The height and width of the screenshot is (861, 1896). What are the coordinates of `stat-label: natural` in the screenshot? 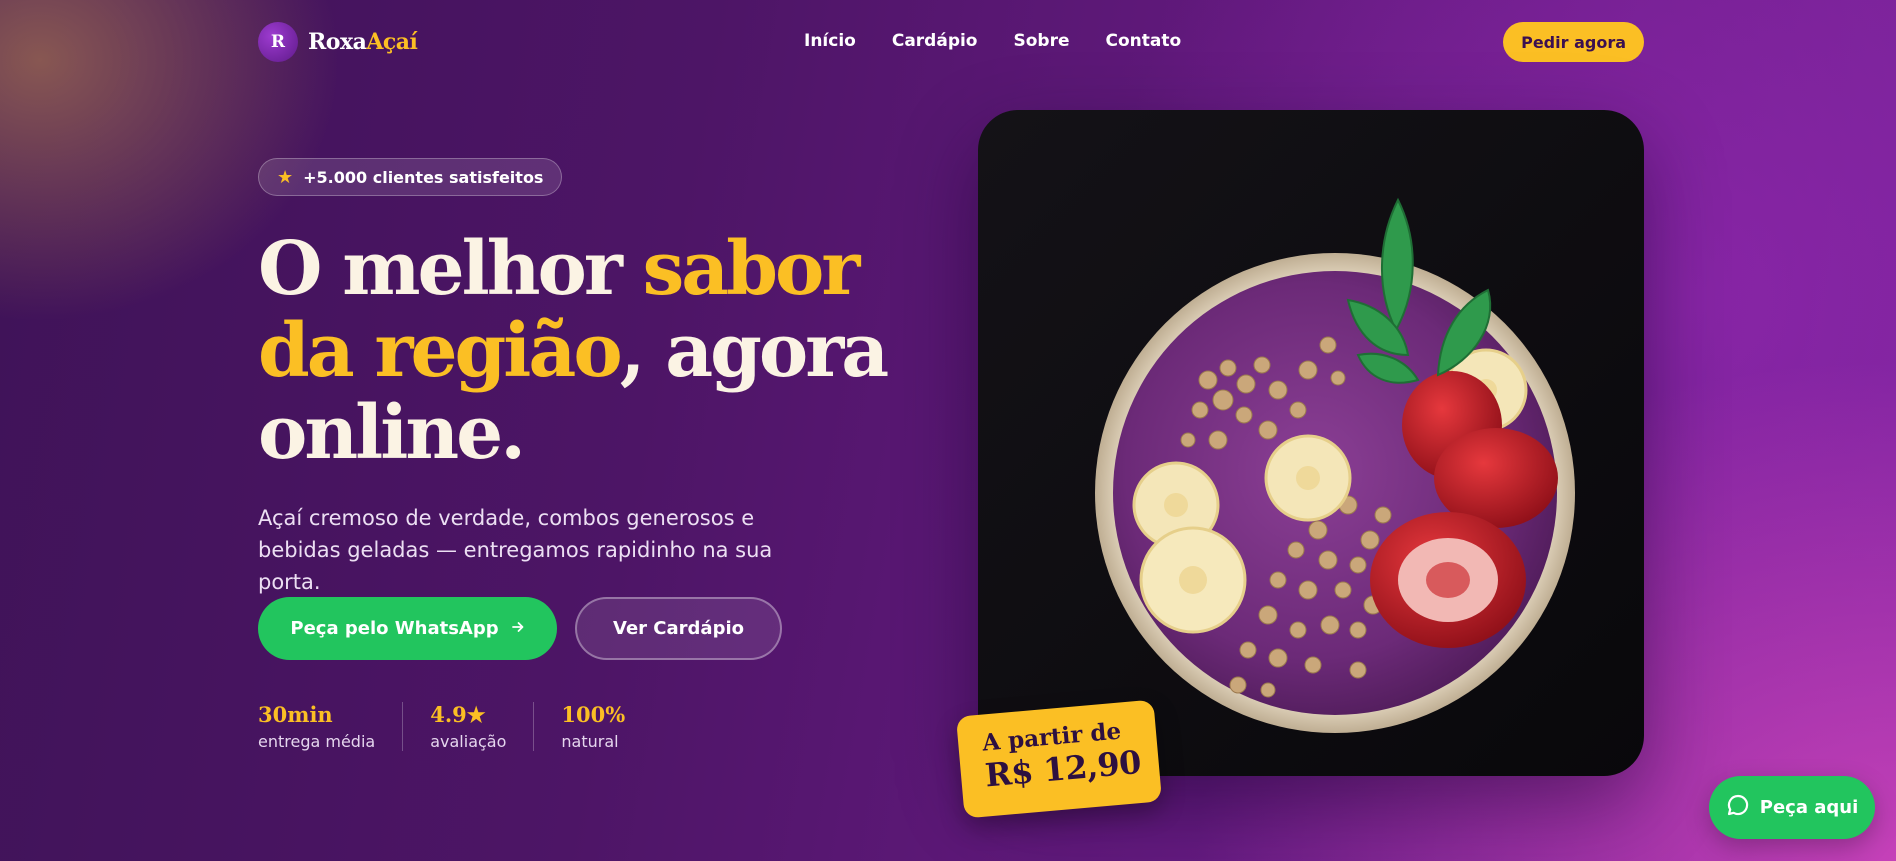 It's located at (590, 741).